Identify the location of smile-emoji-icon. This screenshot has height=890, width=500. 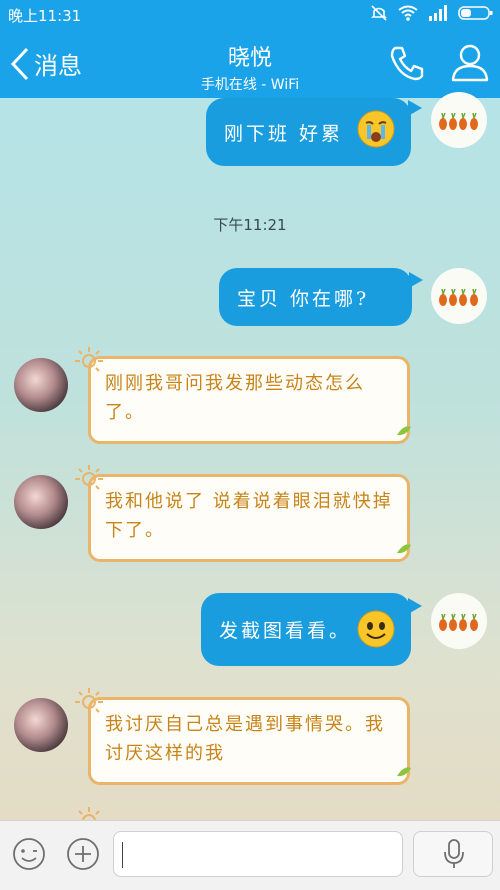
(376, 629).